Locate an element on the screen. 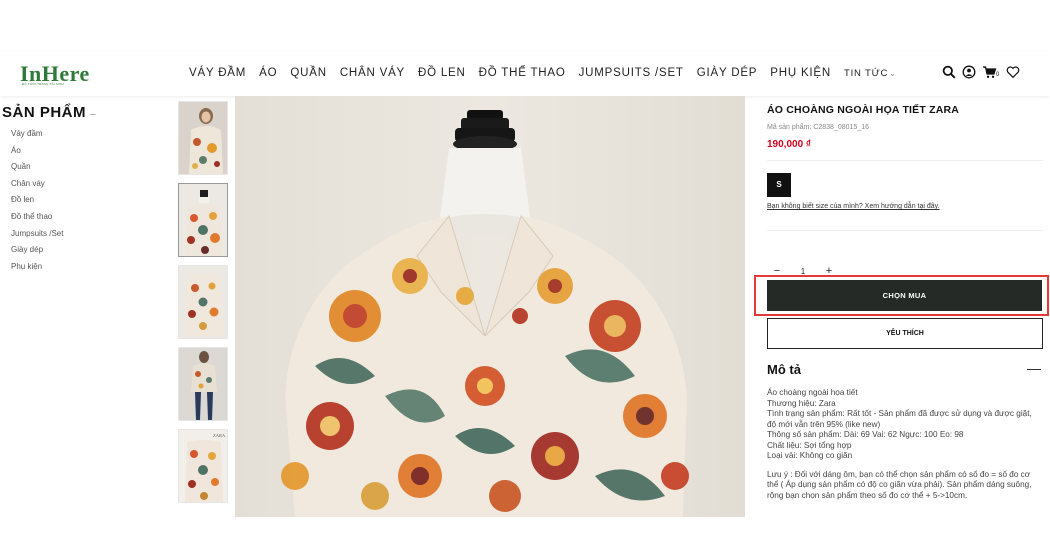 This screenshot has width=1050, height=550. nav-item-ao: ÁO is located at coordinates (268, 73).